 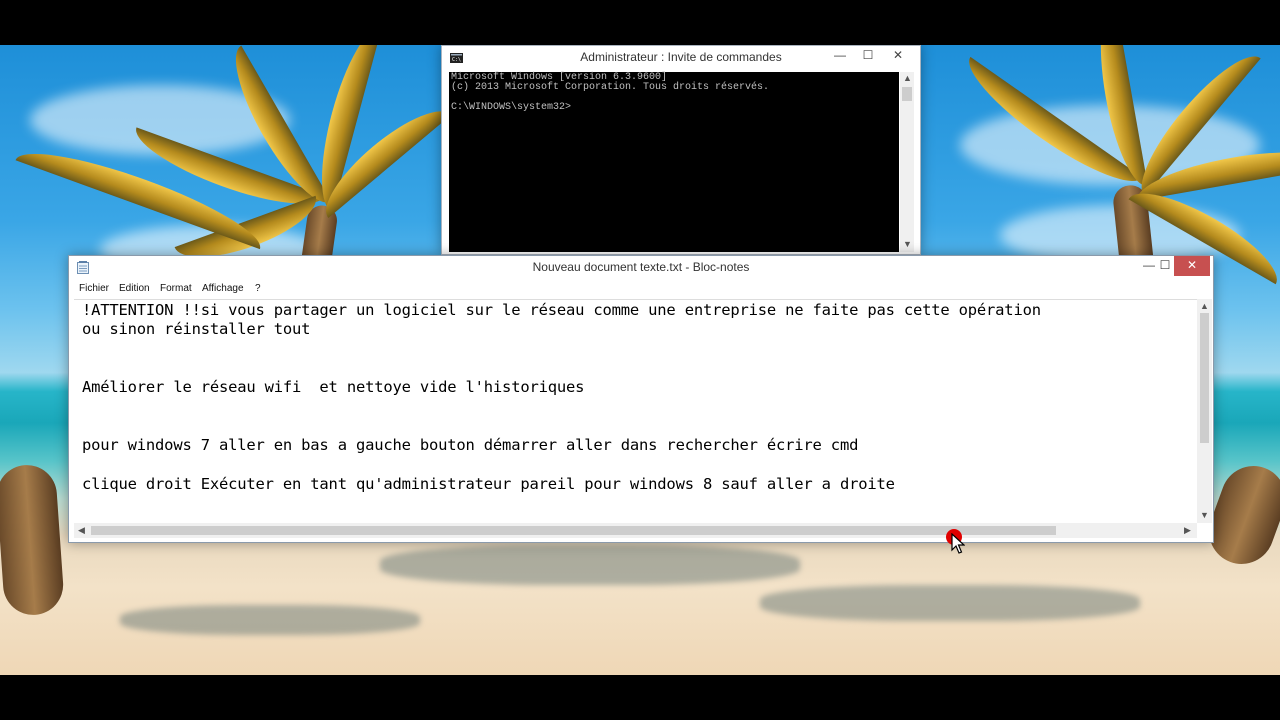 What do you see at coordinates (176, 288) in the screenshot?
I see `menu-format: Format` at bounding box center [176, 288].